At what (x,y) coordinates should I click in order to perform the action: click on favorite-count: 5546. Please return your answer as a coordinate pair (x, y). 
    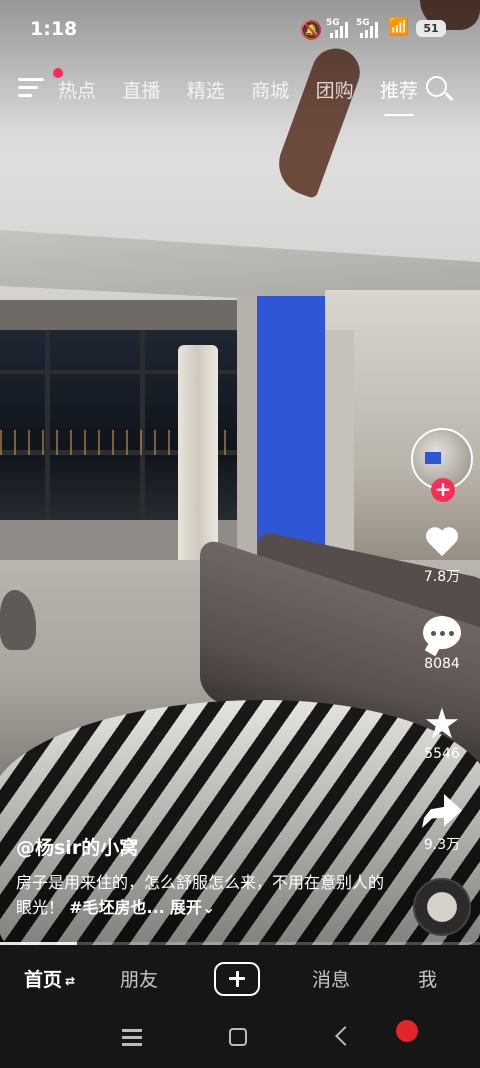
    Looking at the image, I should click on (442, 754).